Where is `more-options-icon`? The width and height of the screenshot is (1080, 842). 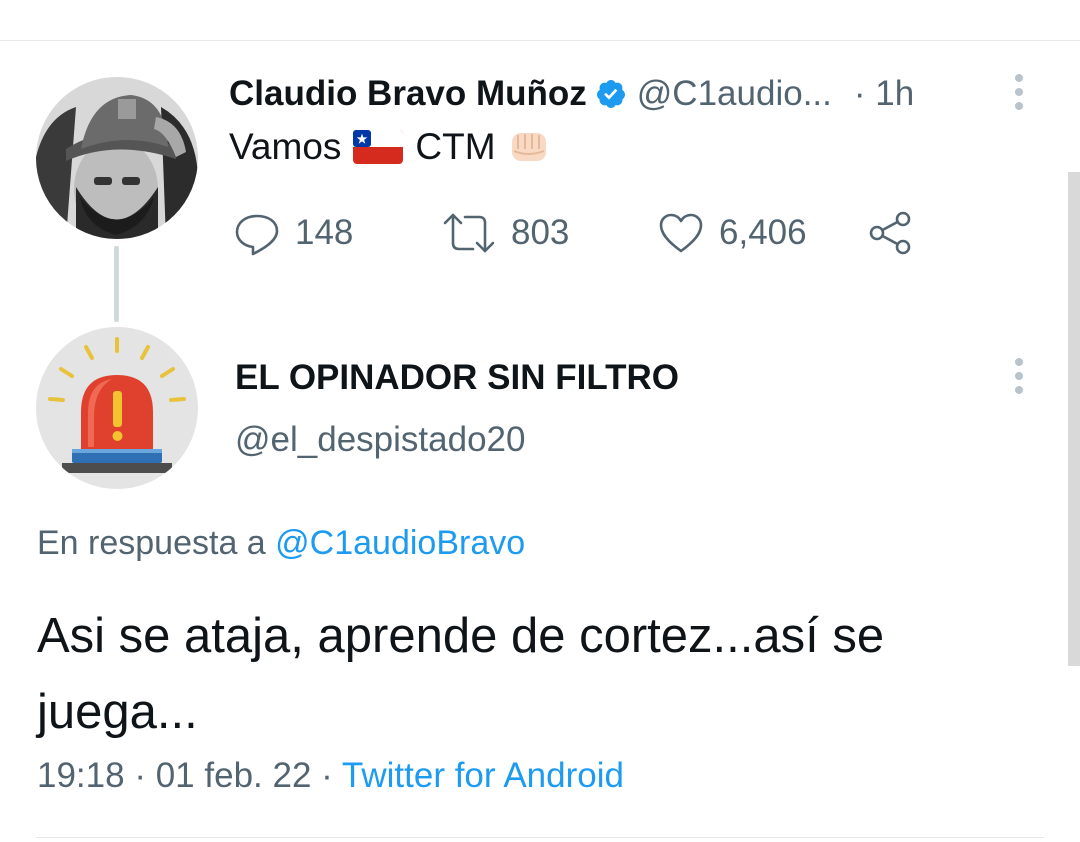 more-options-icon is located at coordinates (1020, 92).